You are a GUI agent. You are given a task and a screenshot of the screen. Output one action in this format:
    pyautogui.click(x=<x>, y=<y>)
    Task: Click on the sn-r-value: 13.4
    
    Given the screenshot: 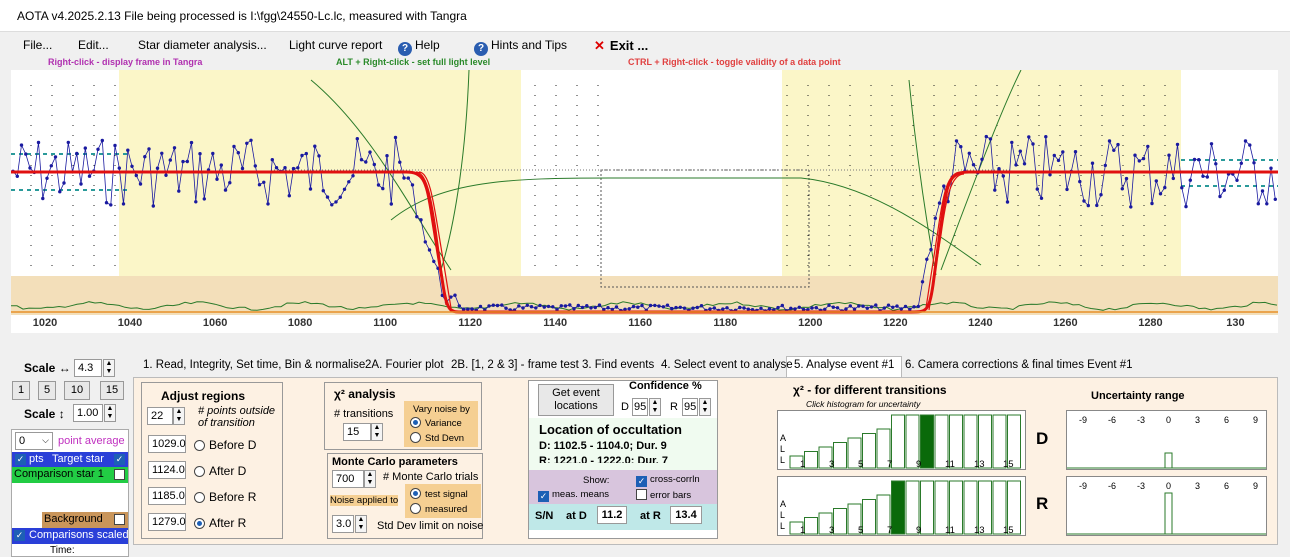 What is the action you would take?
    pyautogui.click(x=686, y=515)
    